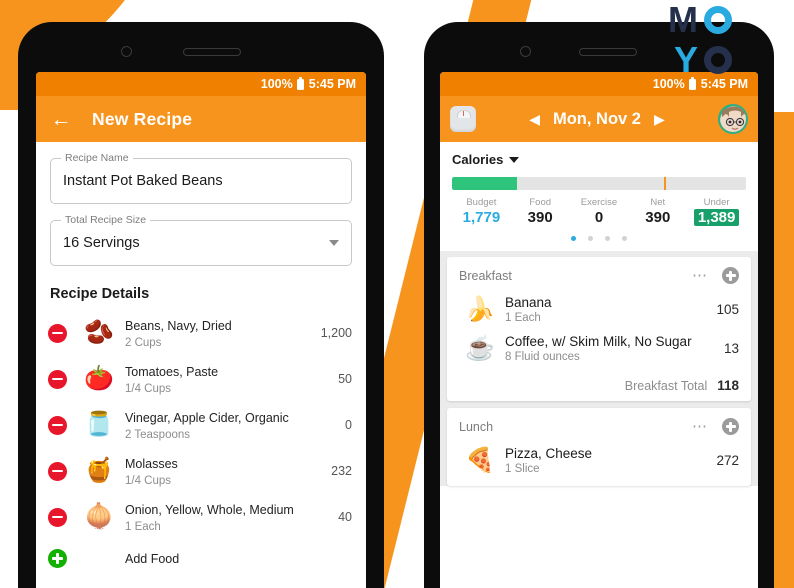  Describe the element at coordinates (599, 460) in the screenshot. I see `food-row: 🍕 Pizza, Cheese 1 Slice 272` at that location.